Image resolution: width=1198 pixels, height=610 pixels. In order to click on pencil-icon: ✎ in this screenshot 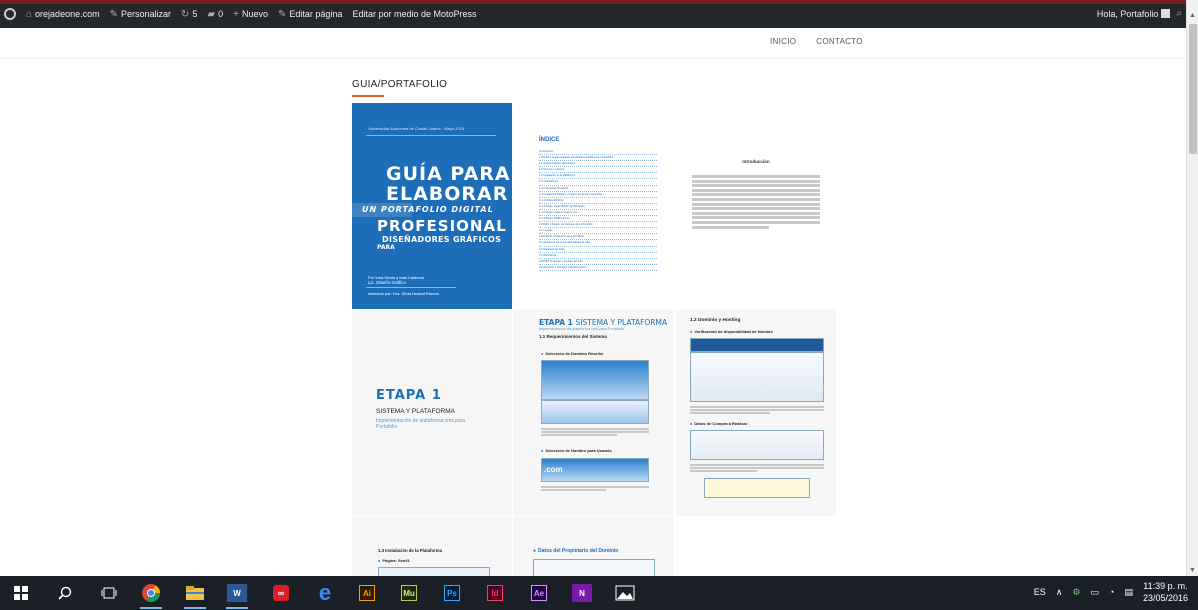, I will do `click(282, 14)`.